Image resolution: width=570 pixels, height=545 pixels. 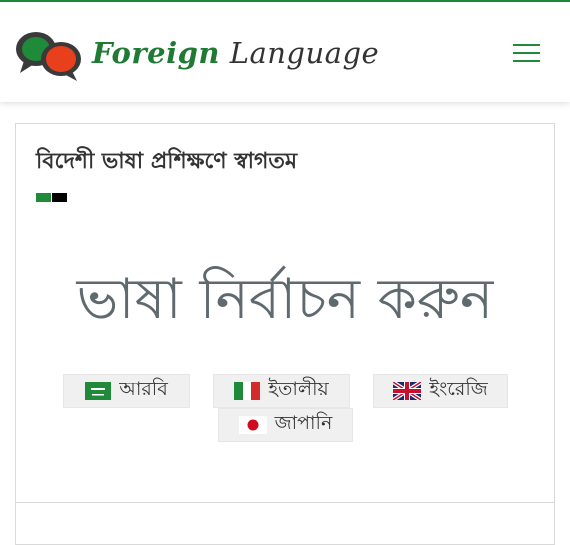 I want to click on language-button-italian: ইতালীয়, so click(x=281, y=391).